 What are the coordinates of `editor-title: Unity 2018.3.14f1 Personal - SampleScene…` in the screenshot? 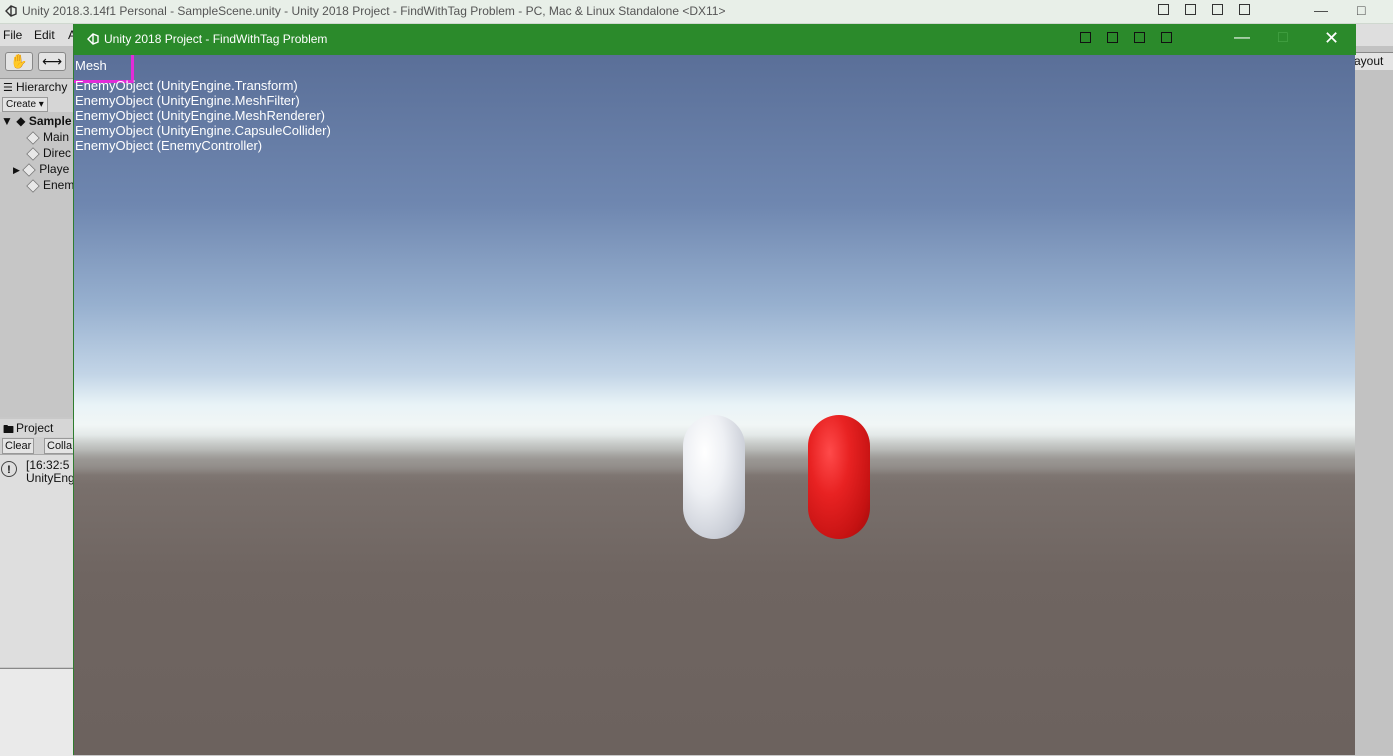 It's located at (374, 11).